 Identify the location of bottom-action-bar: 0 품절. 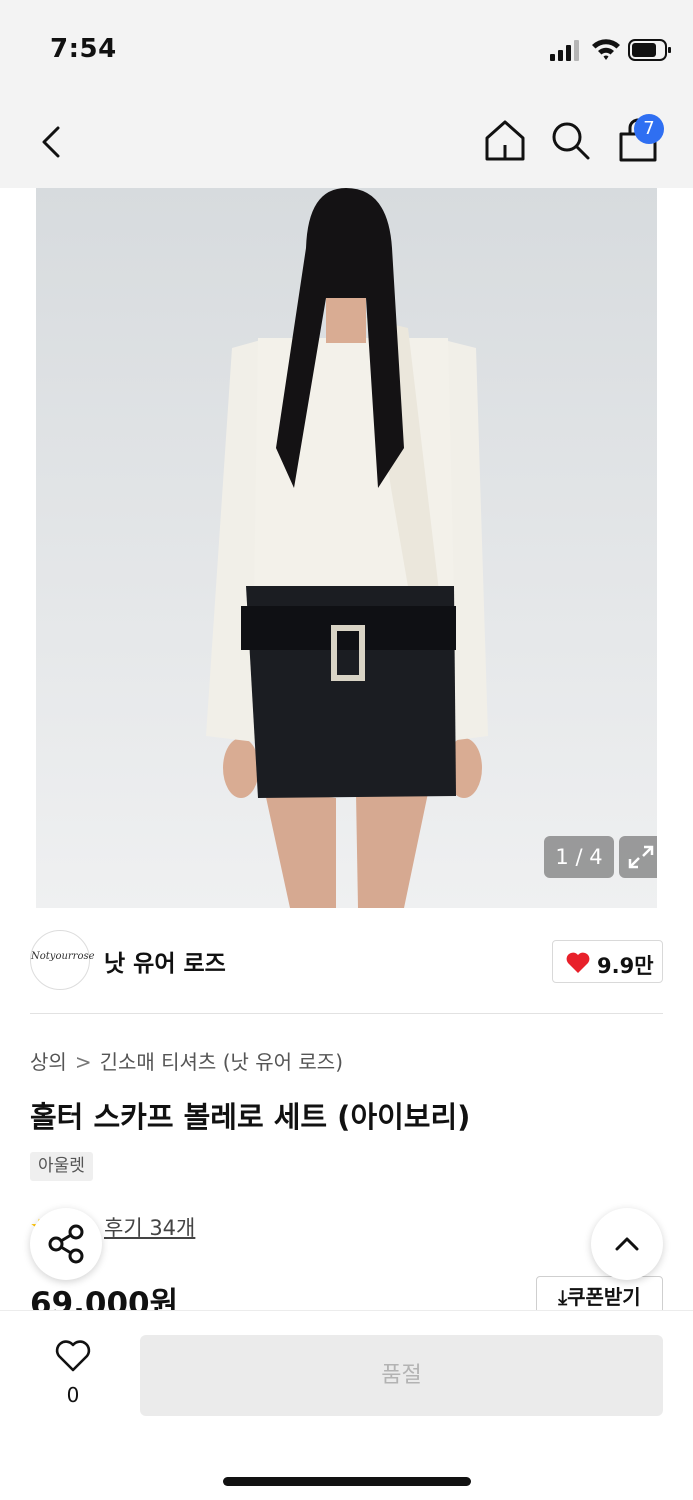
(346, 1405).